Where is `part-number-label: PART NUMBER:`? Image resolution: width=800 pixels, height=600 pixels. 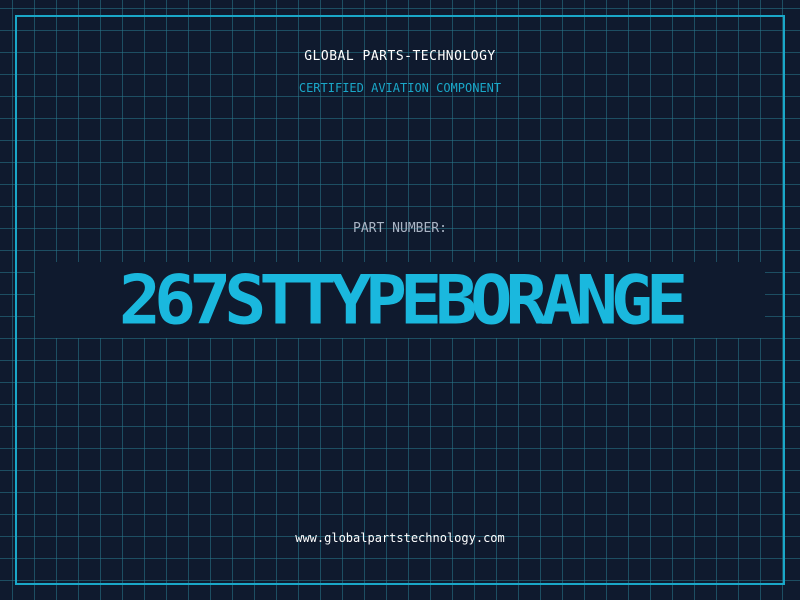 part-number-label: PART NUMBER: is located at coordinates (400, 228).